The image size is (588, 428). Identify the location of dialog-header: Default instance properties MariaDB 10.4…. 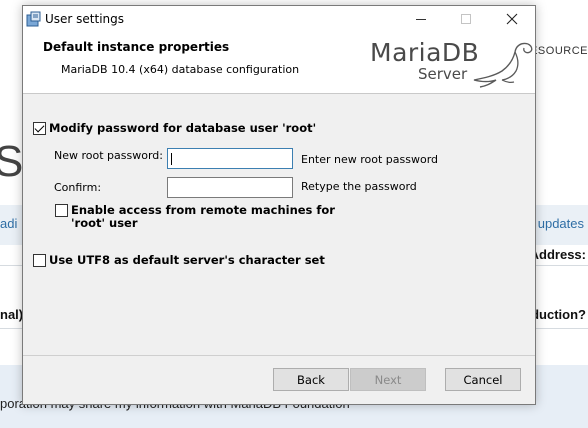
(279, 63).